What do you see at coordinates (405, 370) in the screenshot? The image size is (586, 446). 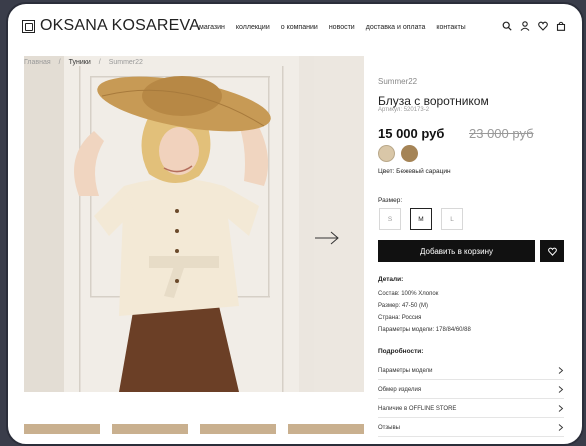 I see `accordion-label: Параметры модели` at bounding box center [405, 370].